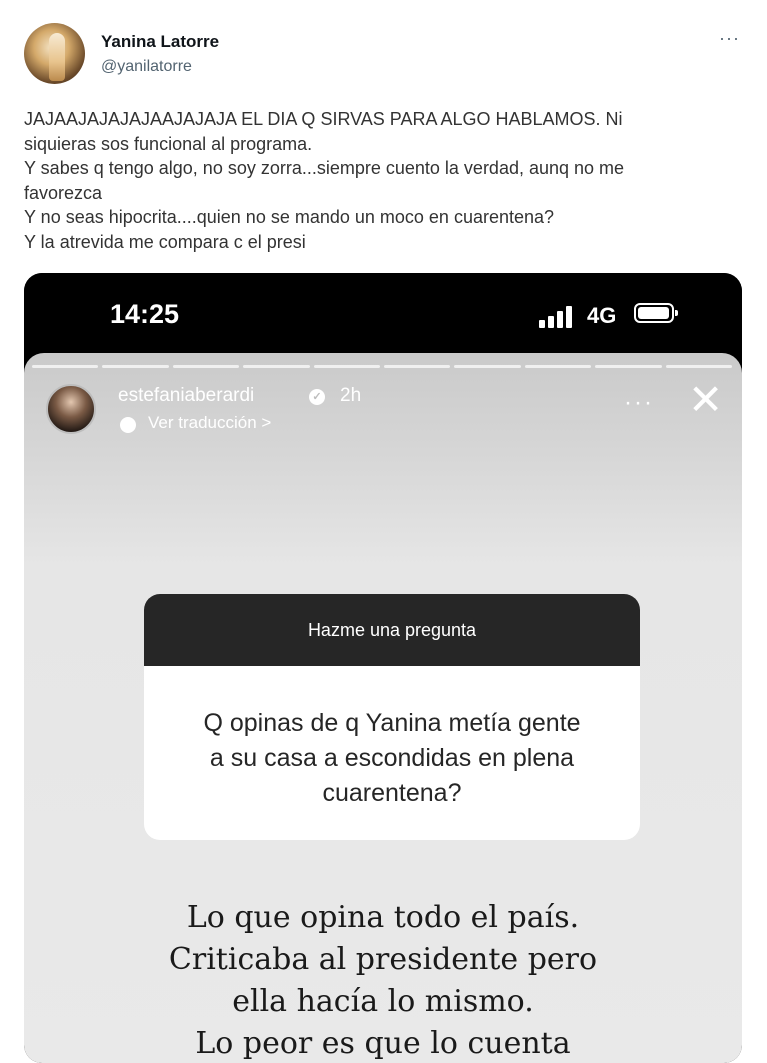 This screenshot has height=1063, width=767. I want to click on tweet-line: siquieras sos funcional al programa., so click(168, 143).